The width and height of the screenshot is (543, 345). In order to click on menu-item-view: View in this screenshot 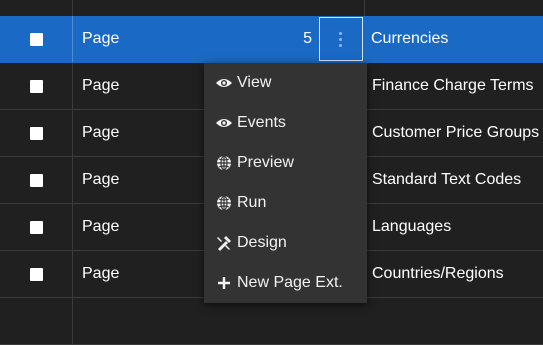, I will do `click(285, 83)`.